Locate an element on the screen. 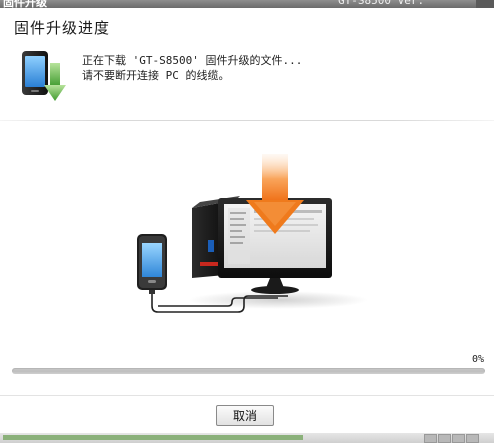 The height and width of the screenshot is (443, 494). title-bar: 固件升级 GT-S8500 Ver. 11.12.20.01 is located at coordinates (247, 4).